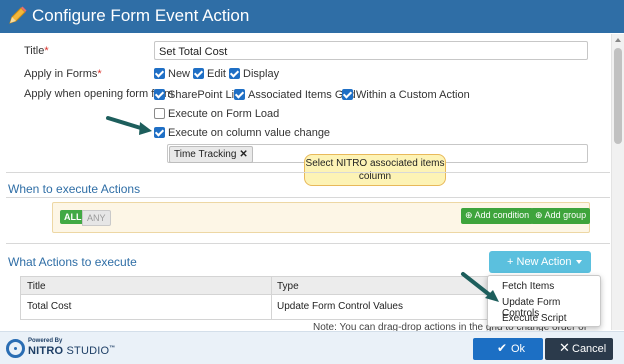 The height and width of the screenshot is (364, 624). Describe the element at coordinates (371, 50) in the screenshot. I see `title-input: Set Total Cost` at that location.